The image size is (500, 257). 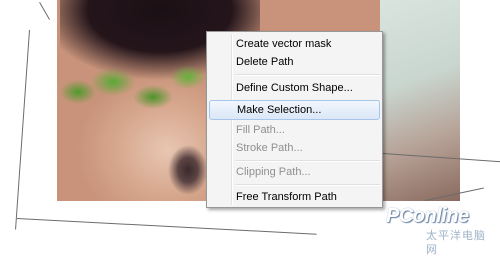 What do you see at coordinates (427, 216) in the screenshot?
I see `watermark-logo: PConline` at bounding box center [427, 216].